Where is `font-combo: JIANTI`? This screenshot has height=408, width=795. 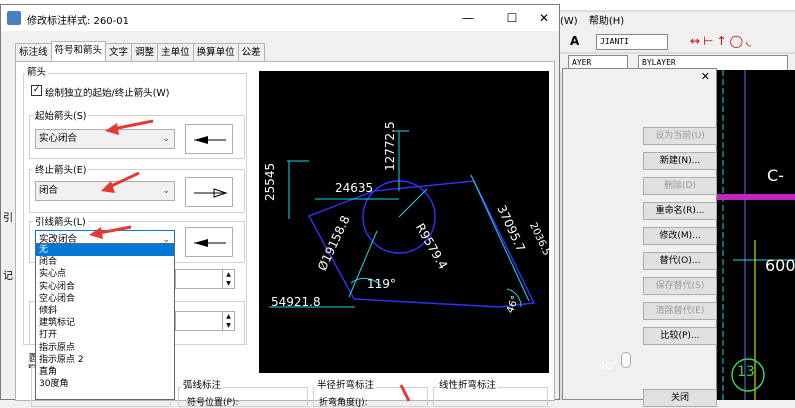 font-combo: JIANTI is located at coordinates (632, 42).